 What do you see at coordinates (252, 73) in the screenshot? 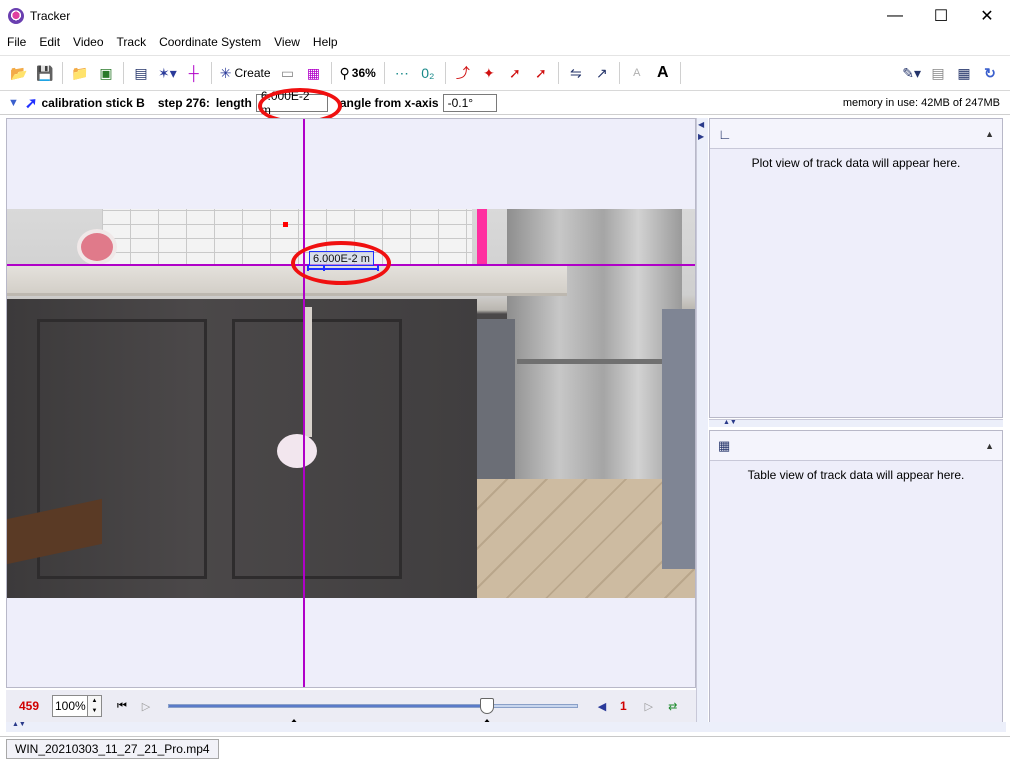
I see `create-label: Create` at bounding box center [252, 73].